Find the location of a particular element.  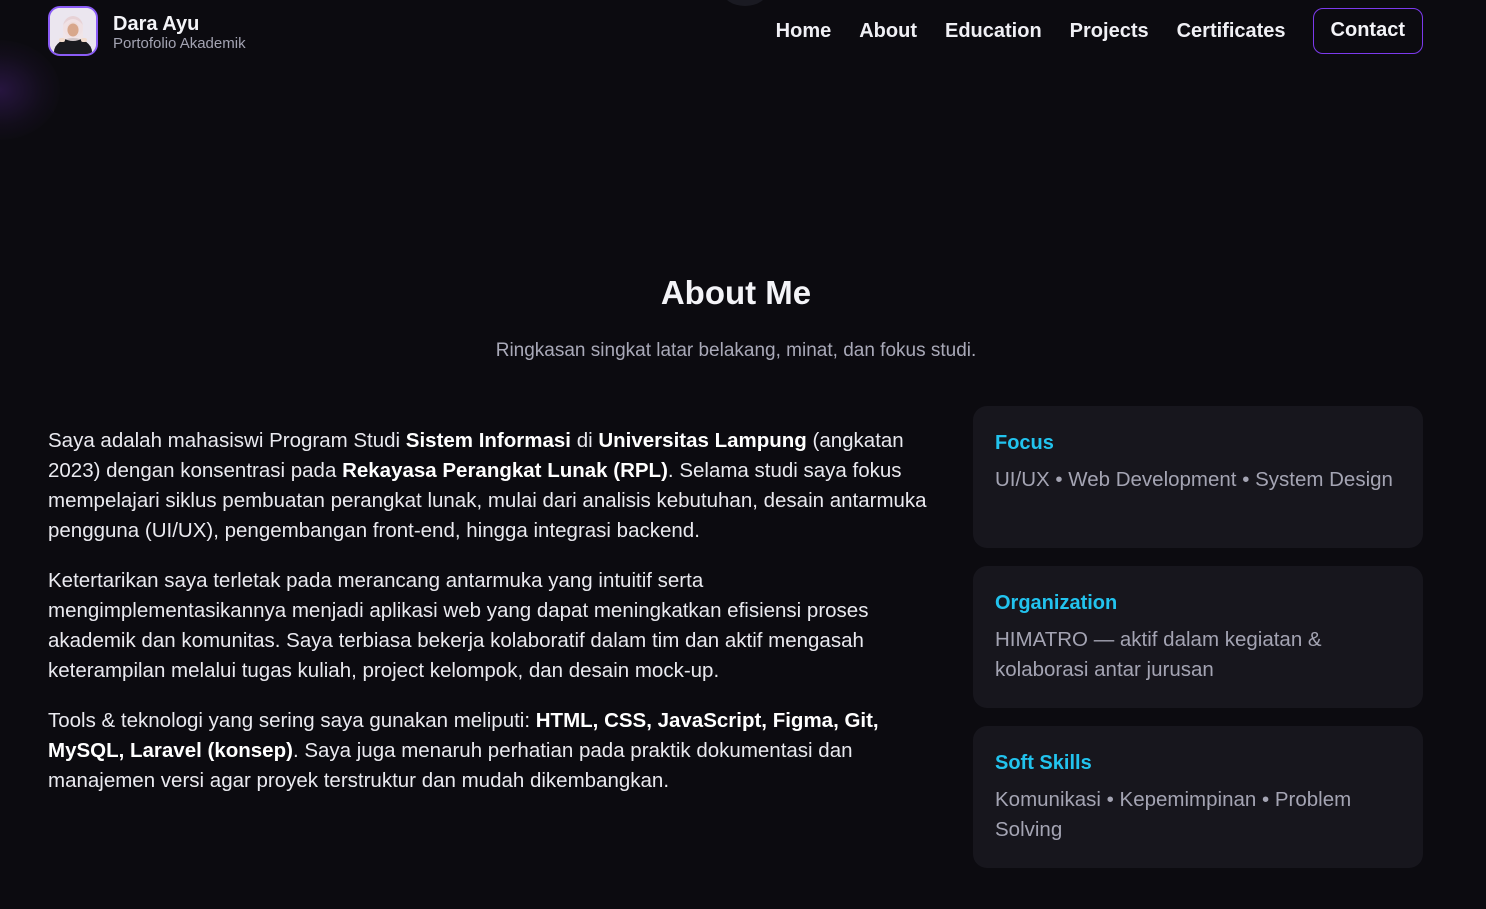

card-title: Focus is located at coordinates (1024, 443).